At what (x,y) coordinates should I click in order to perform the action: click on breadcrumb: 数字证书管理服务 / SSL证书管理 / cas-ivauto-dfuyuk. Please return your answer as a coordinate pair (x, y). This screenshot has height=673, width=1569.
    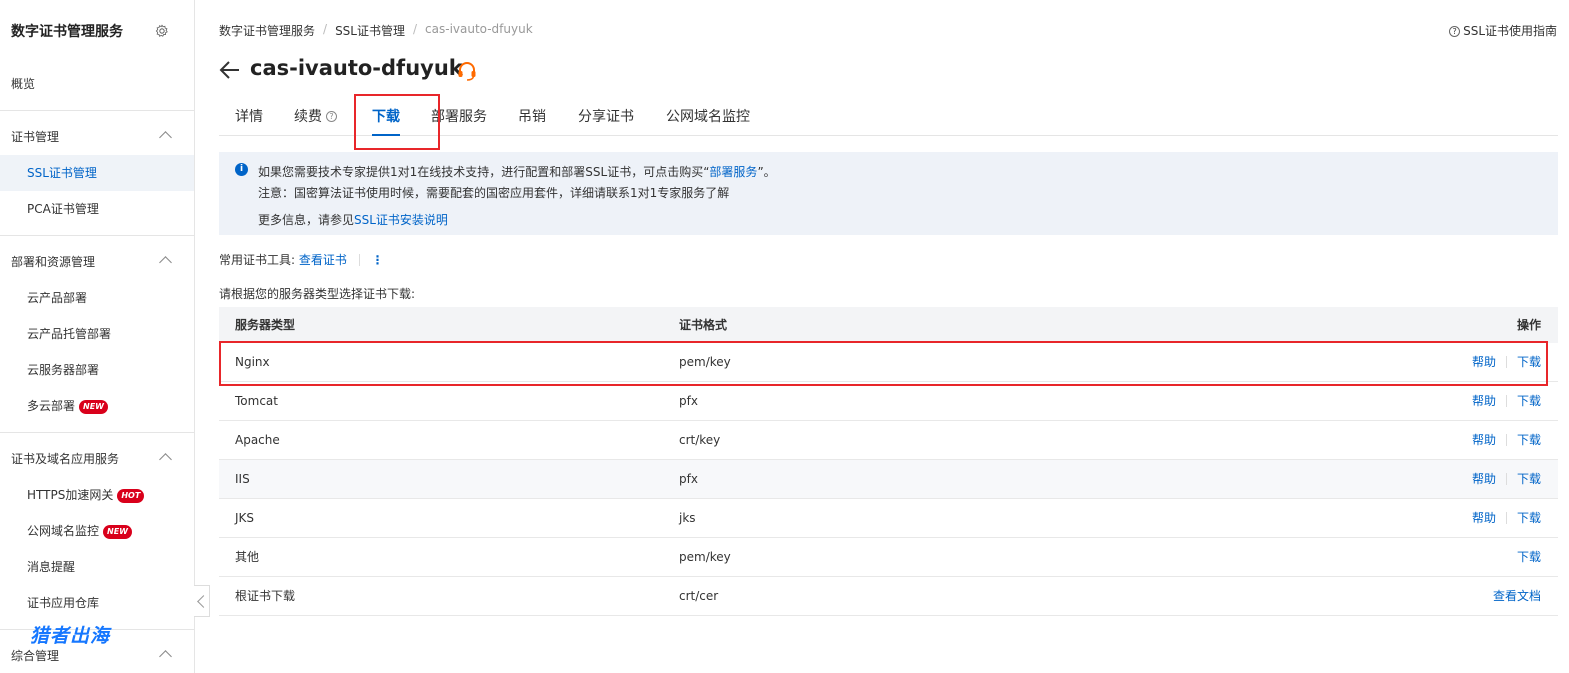
    Looking at the image, I should click on (376, 30).